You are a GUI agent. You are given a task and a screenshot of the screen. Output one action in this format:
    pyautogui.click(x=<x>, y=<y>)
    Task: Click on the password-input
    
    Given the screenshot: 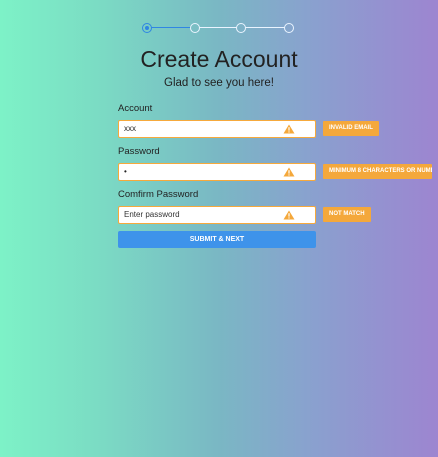 What is the action you would take?
    pyautogui.click(x=199, y=171)
    